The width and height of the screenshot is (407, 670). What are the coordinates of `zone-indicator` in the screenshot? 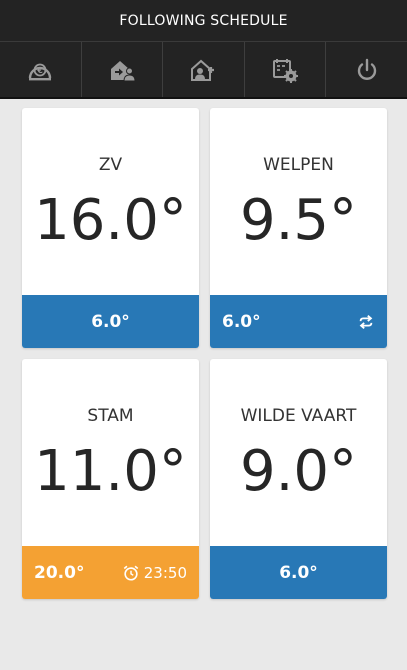 It's located at (366, 322).